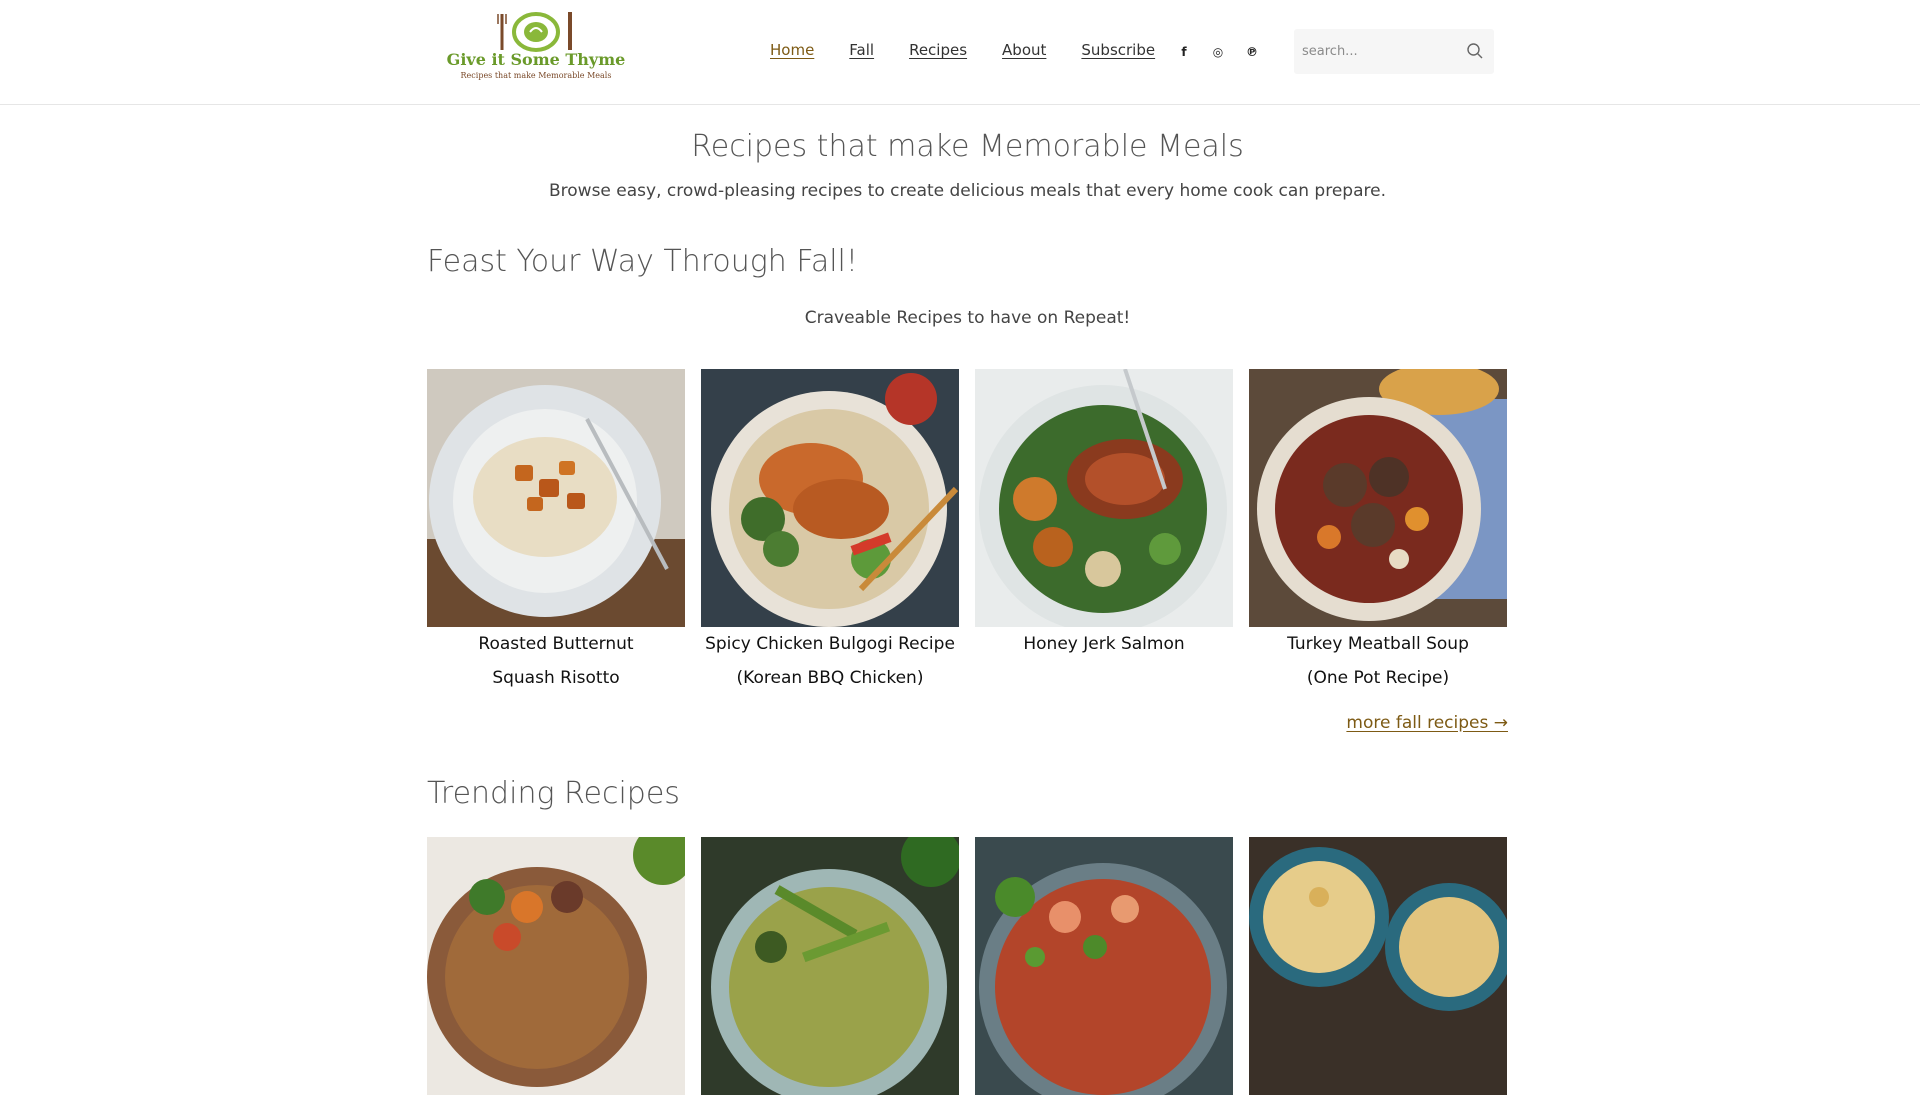 The height and width of the screenshot is (1095, 1920). What do you see at coordinates (553, 793) in the screenshot?
I see `trending-section-title: Trending Recipes` at bounding box center [553, 793].